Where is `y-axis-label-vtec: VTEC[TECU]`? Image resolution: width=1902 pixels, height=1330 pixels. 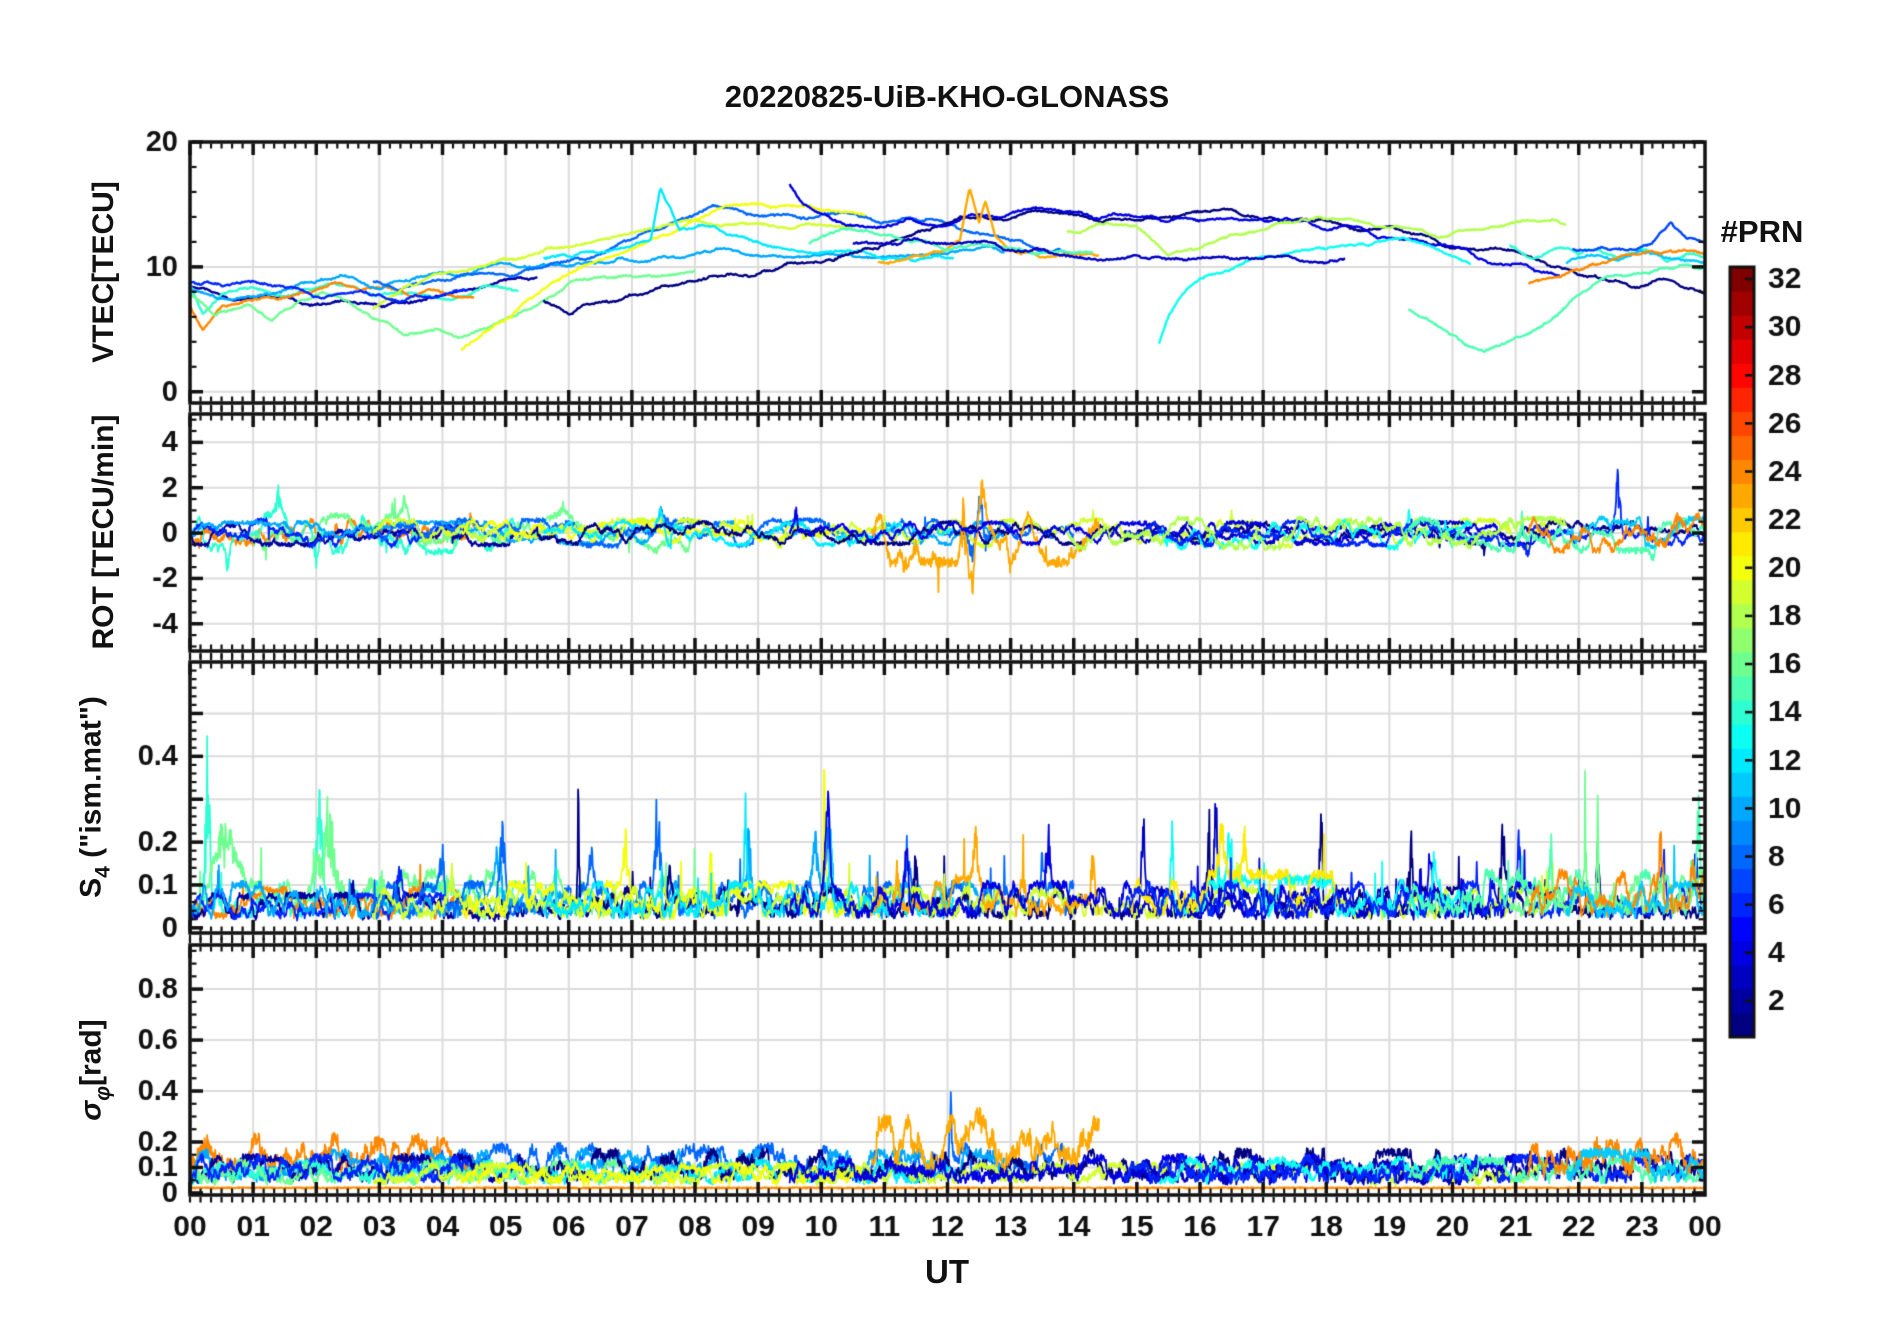
y-axis-label-vtec: VTEC[TECU] is located at coordinates (103, 272).